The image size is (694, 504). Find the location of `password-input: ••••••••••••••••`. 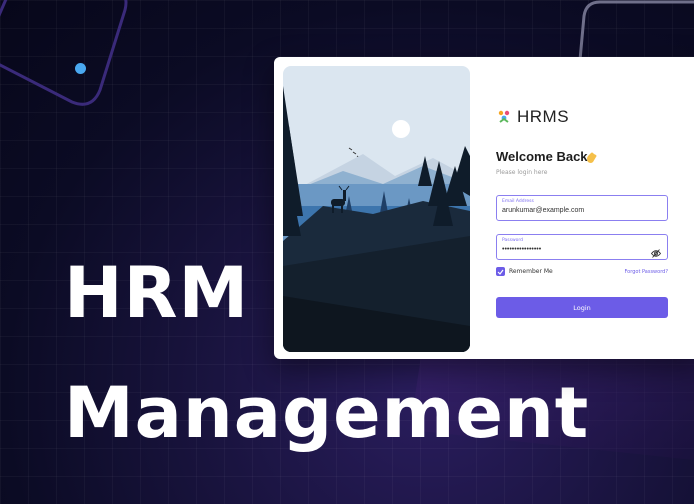

password-input: •••••••••••••••• is located at coordinates (521, 249).